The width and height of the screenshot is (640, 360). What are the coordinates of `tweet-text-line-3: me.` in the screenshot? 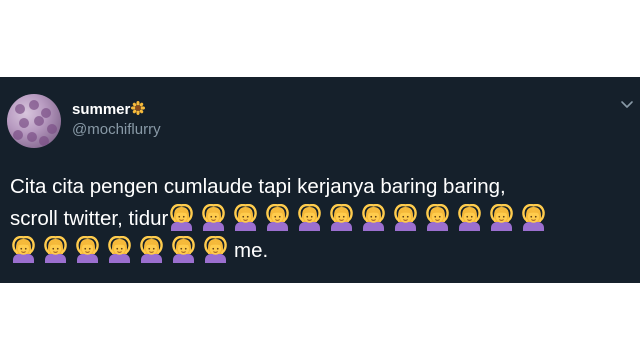 It's located at (322, 251).